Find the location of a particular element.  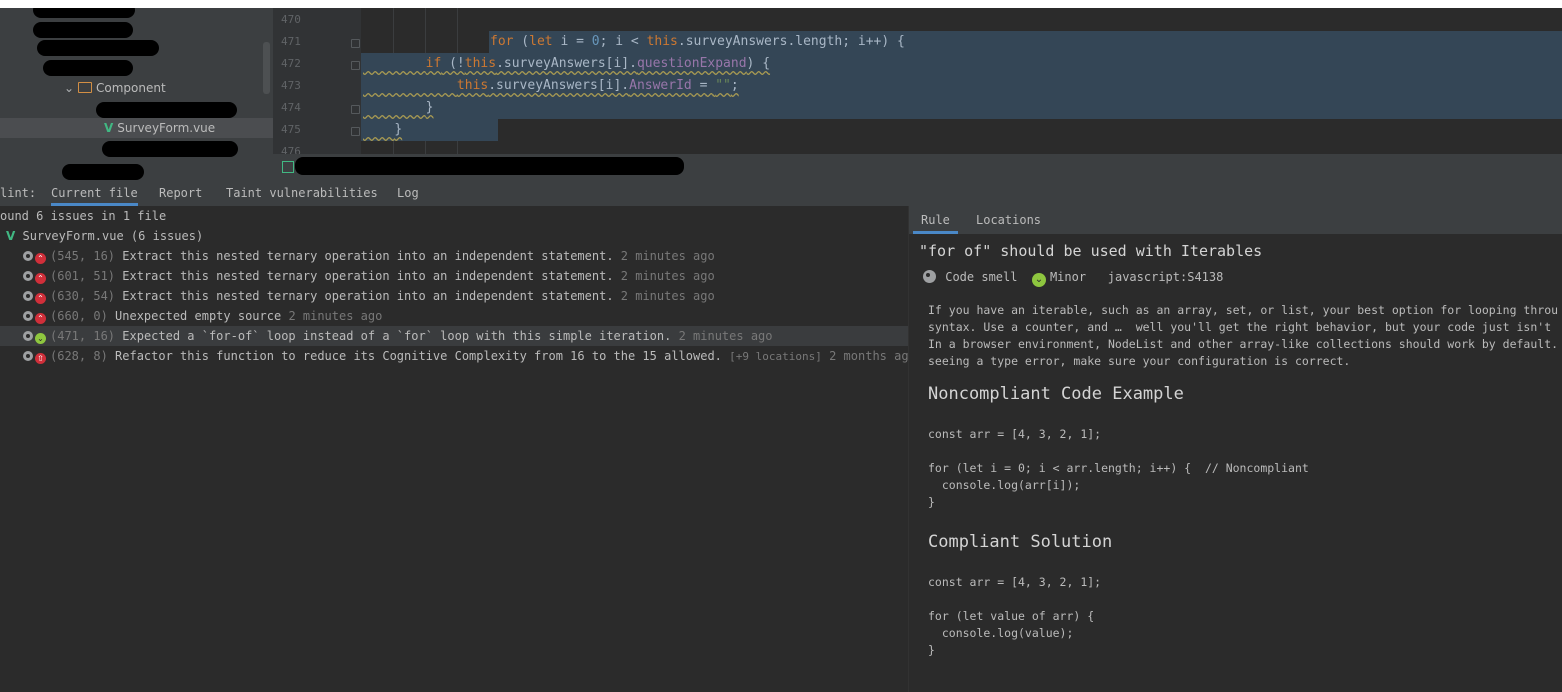

code-line-474: } is located at coordinates (398, 108).